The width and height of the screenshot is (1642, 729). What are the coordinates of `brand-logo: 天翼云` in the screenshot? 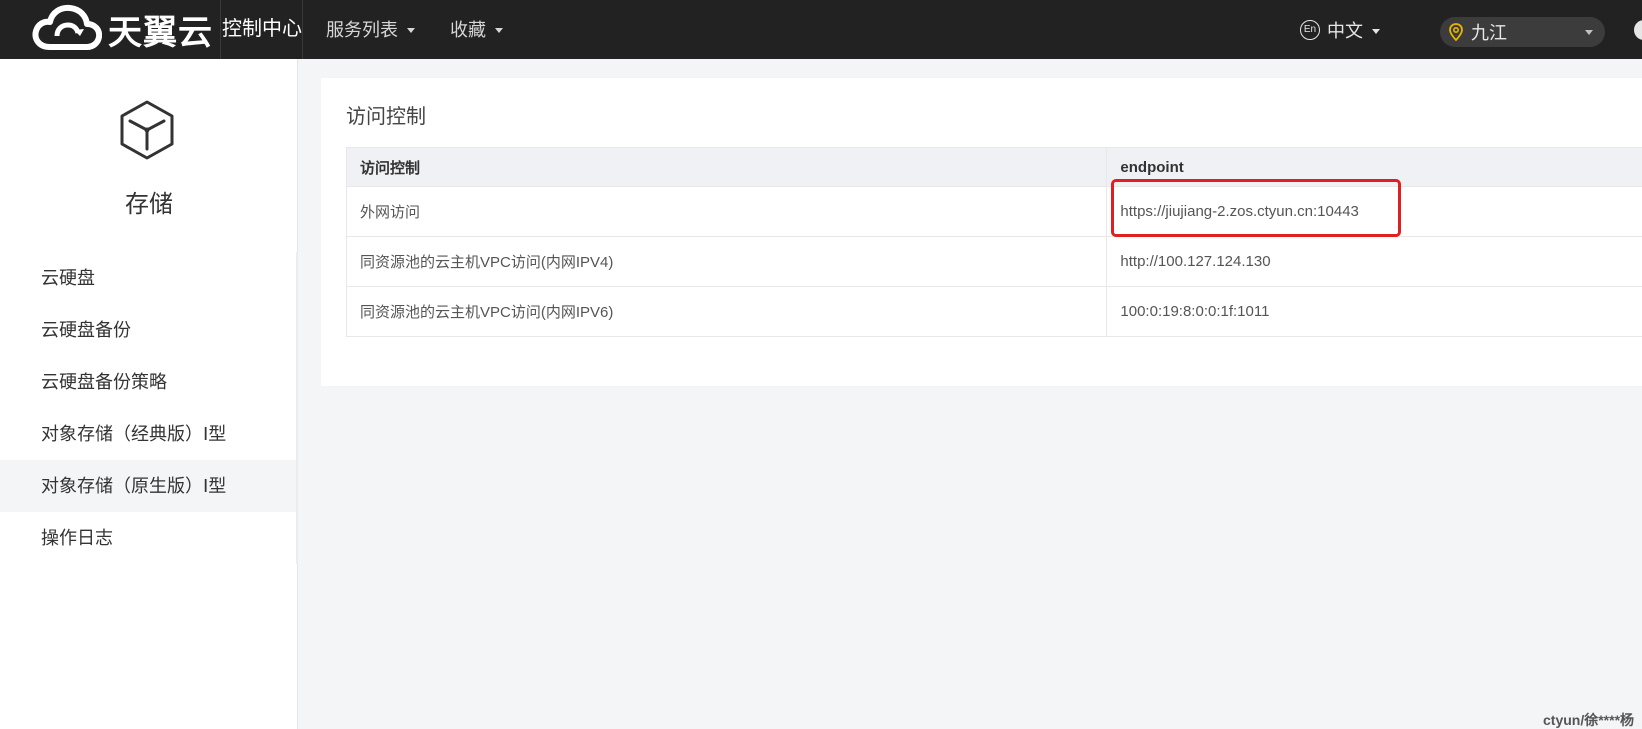 It's located at (122, 29).